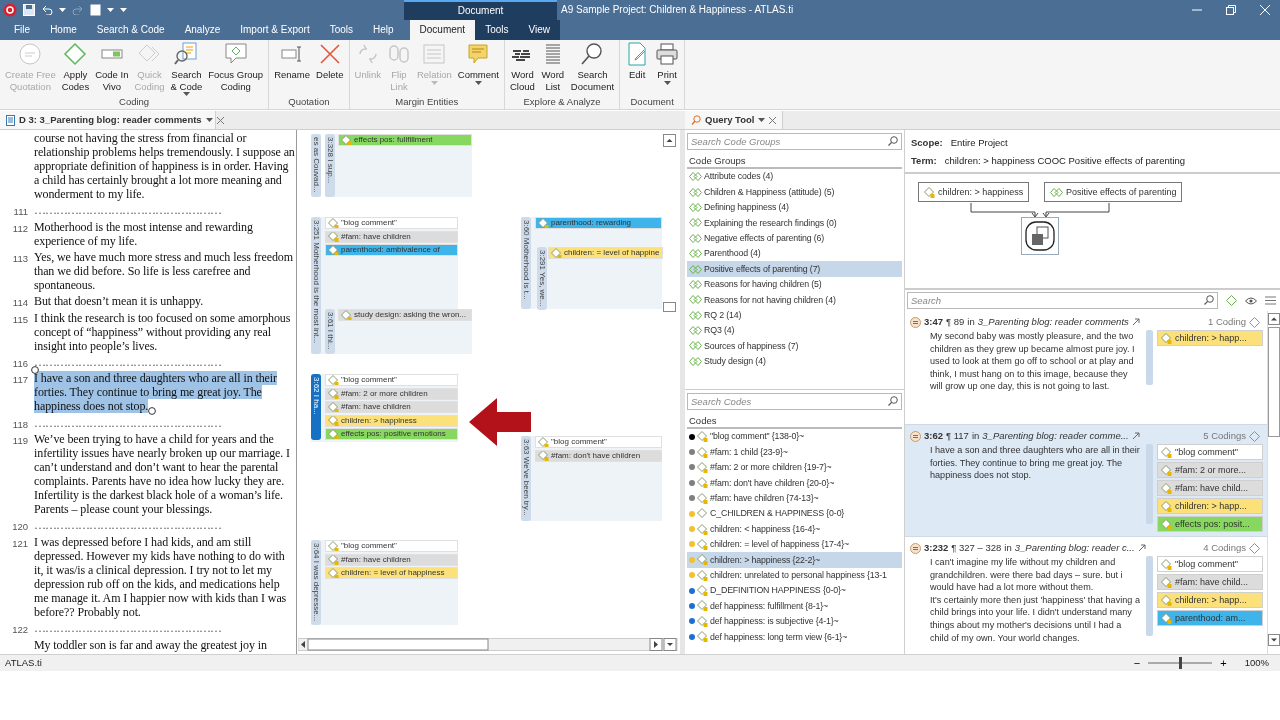 The height and width of the screenshot is (720, 1280). Describe the element at coordinates (794, 498) in the screenshot. I see `code-item: #fam: have children {74-13}~` at that location.